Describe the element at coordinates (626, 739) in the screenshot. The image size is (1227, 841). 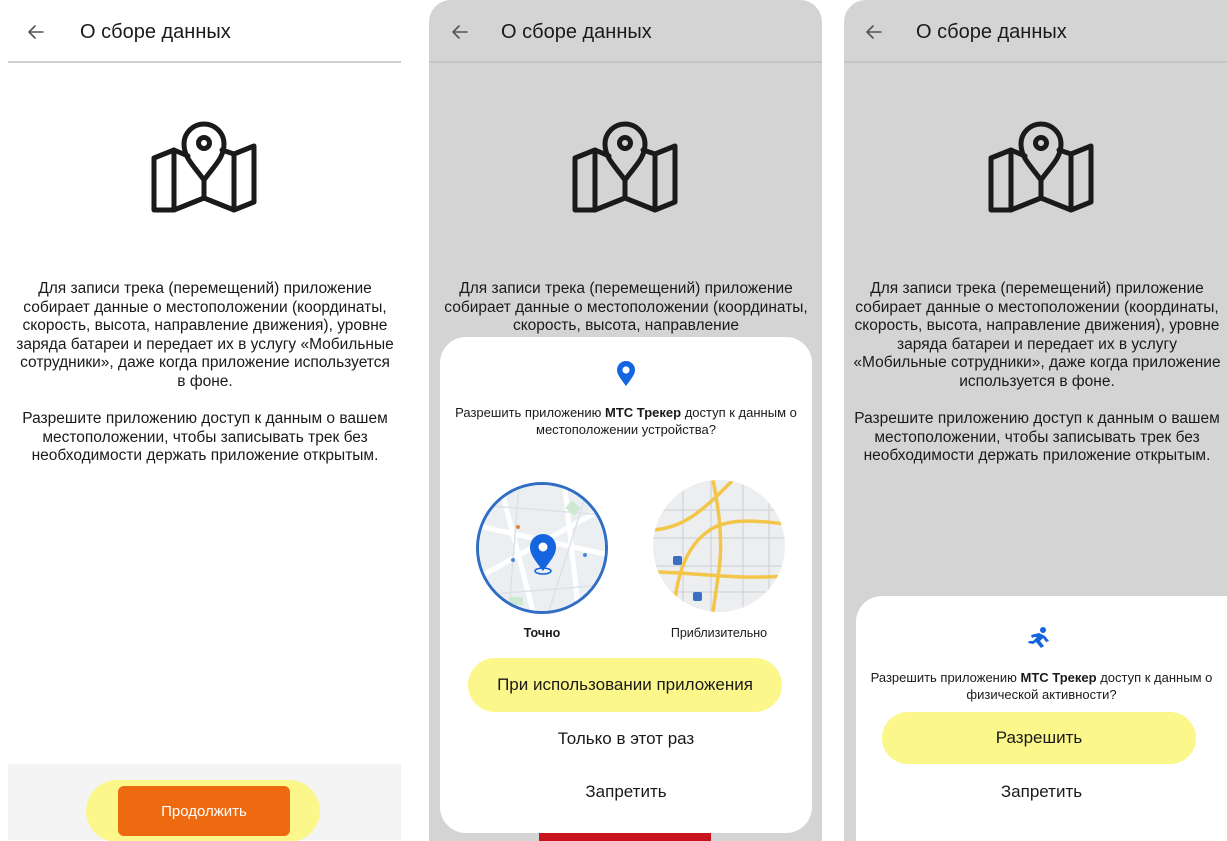
I see `allow-once-button: Только в этот раз` at that location.